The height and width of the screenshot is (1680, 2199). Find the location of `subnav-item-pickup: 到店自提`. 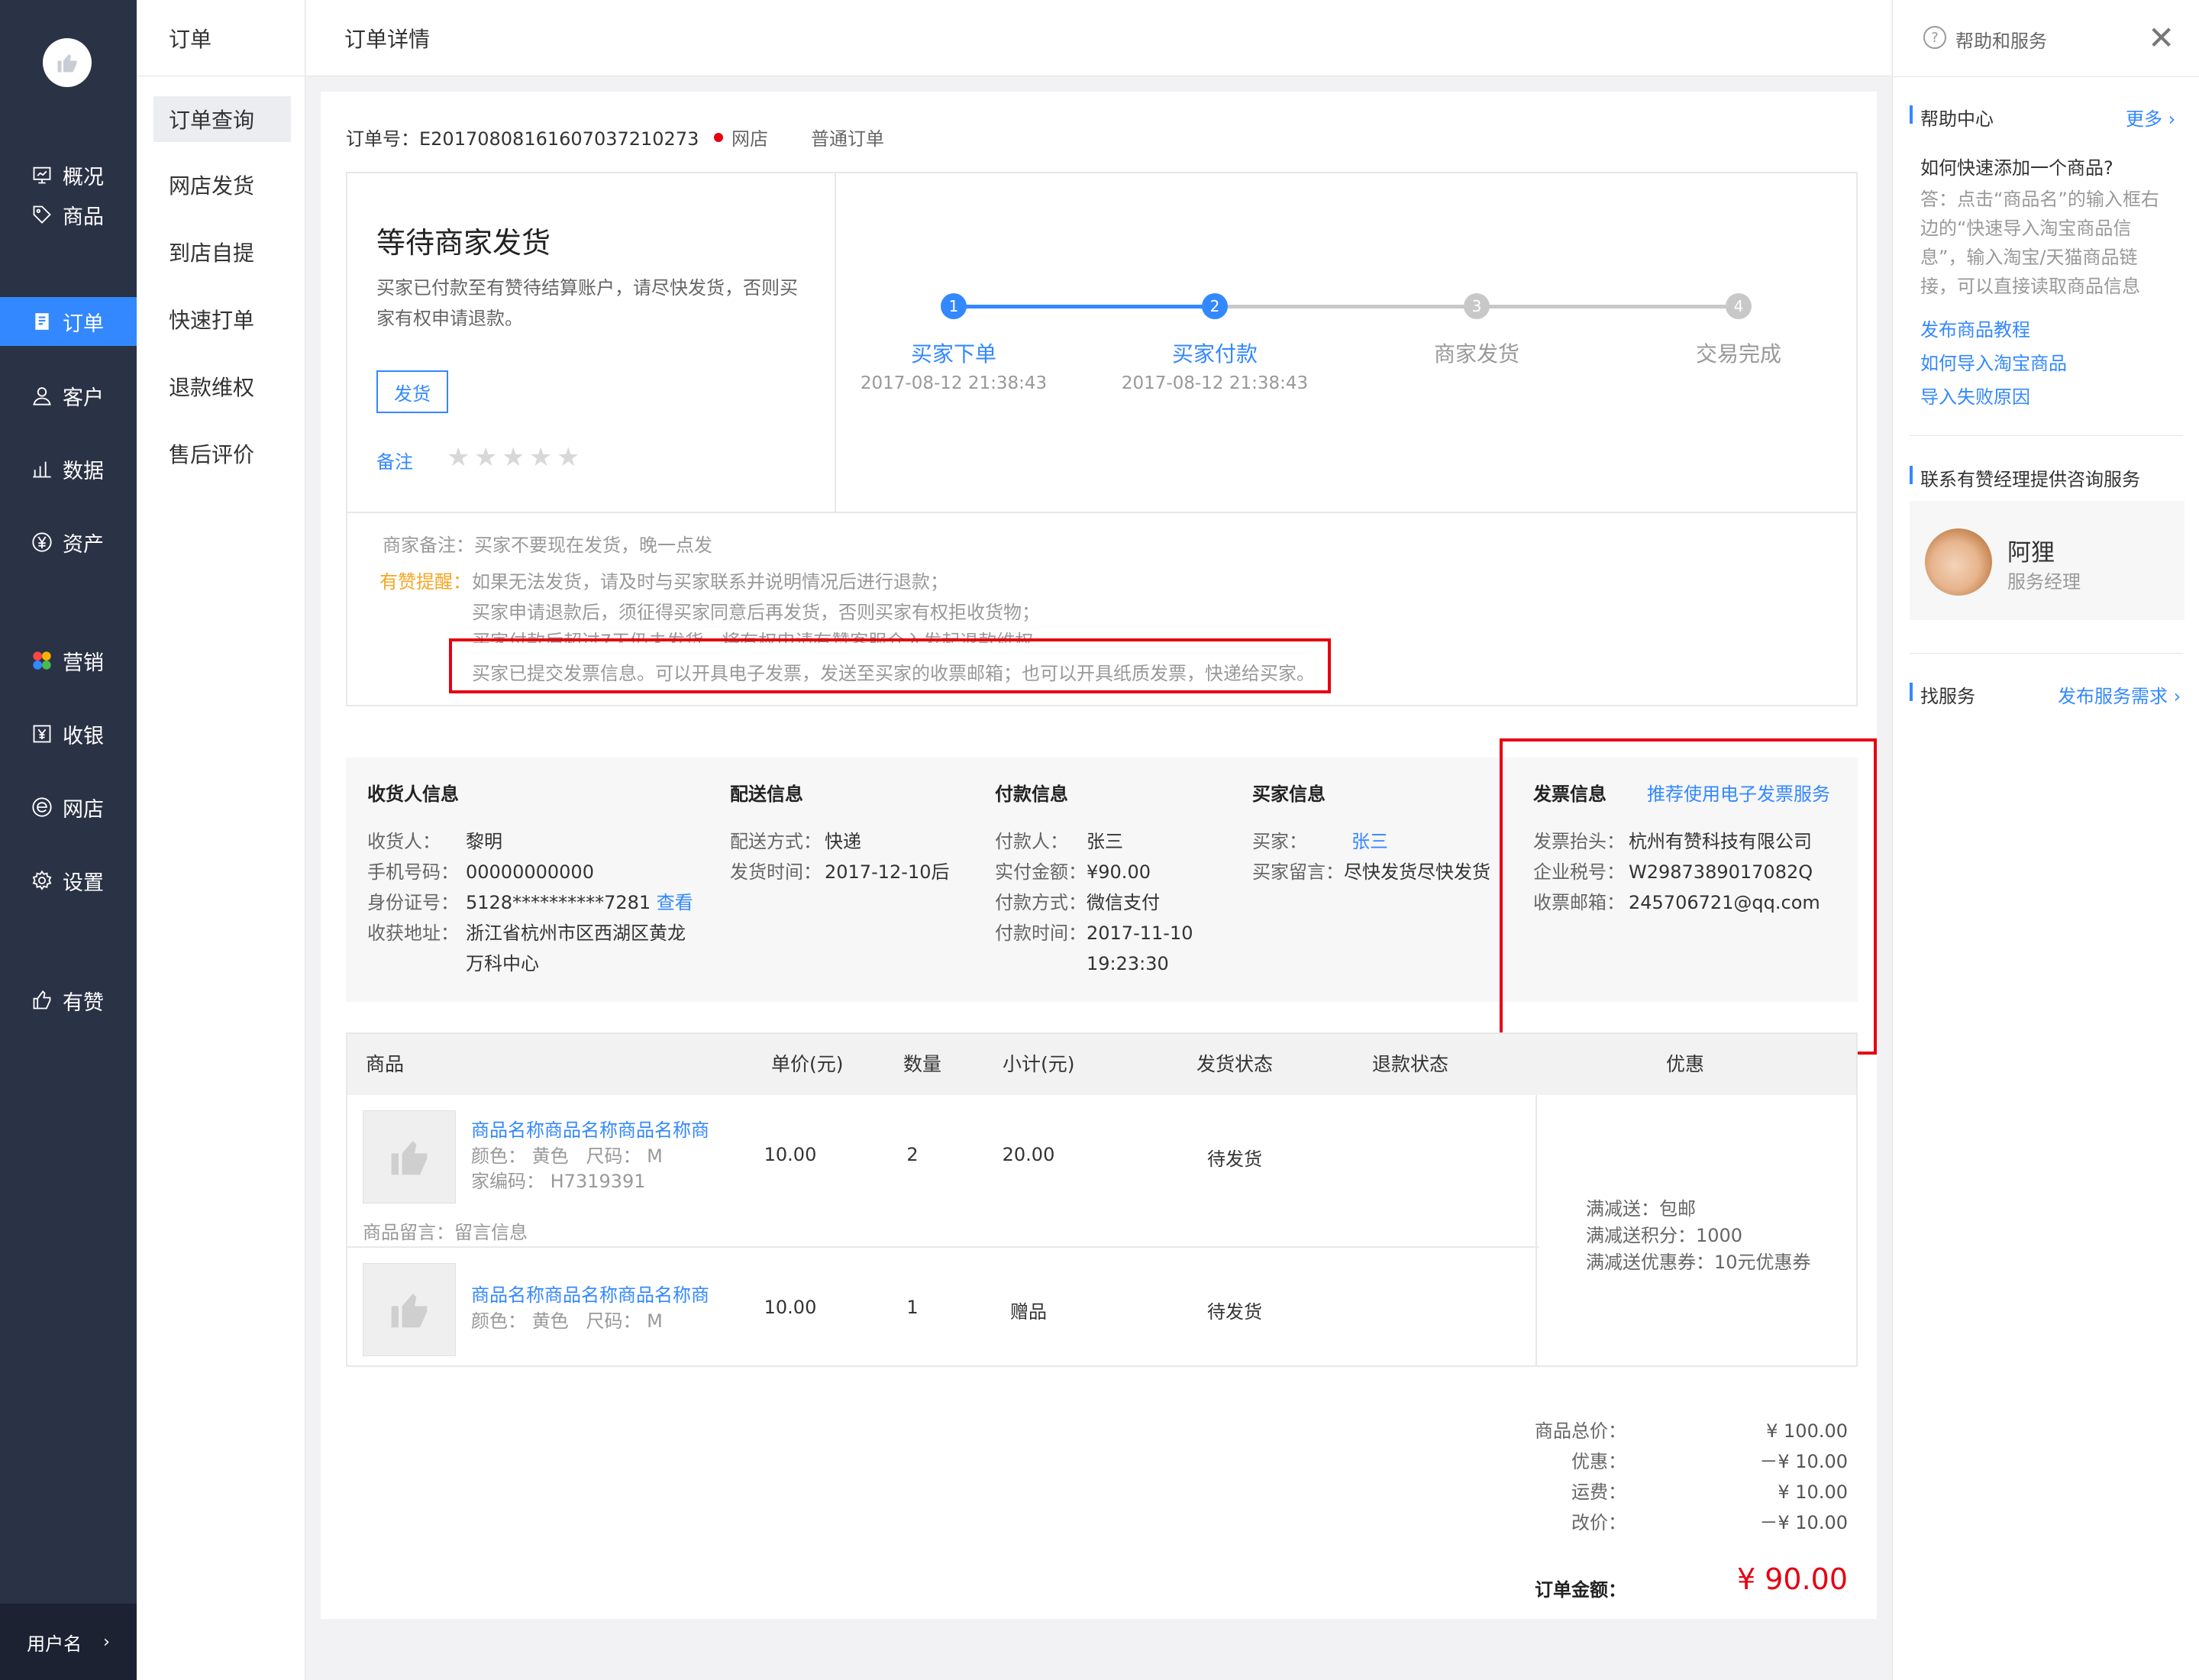

subnav-item-pickup: 到店自提 is located at coordinates (222, 252).